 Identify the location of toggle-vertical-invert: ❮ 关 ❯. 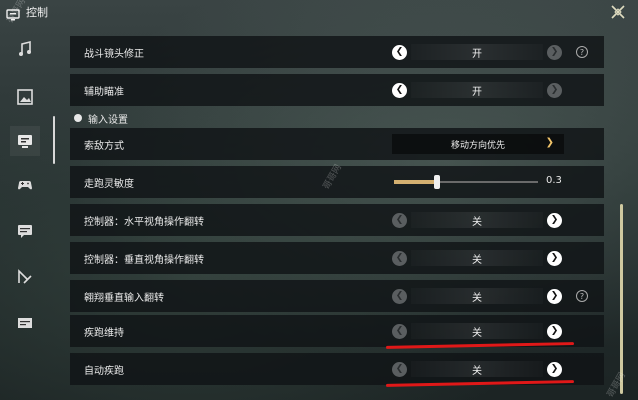
(477, 258).